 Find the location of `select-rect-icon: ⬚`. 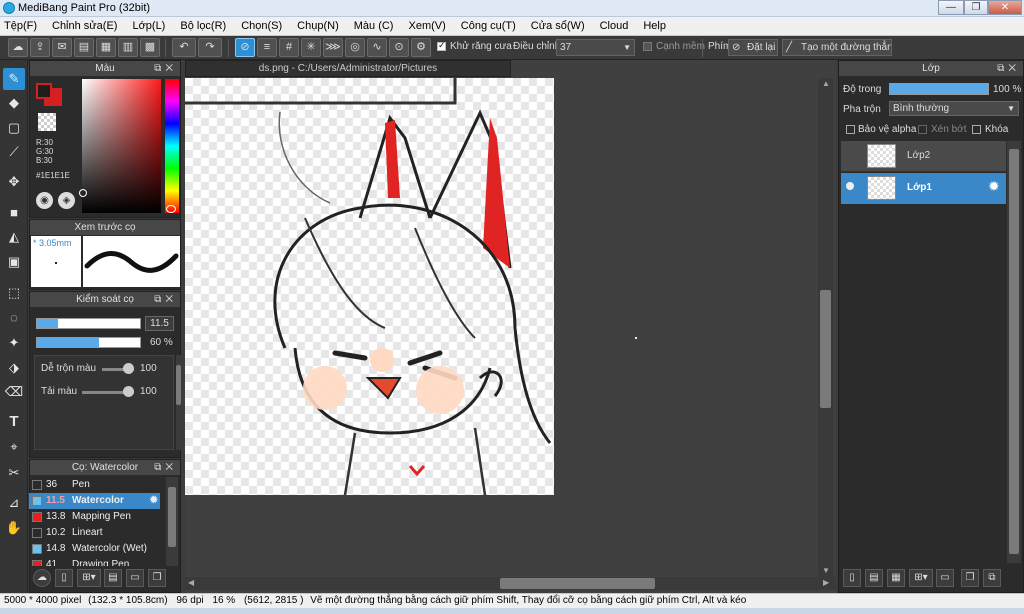

select-rect-icon: ⬚ is located at coordinates (14, 293).